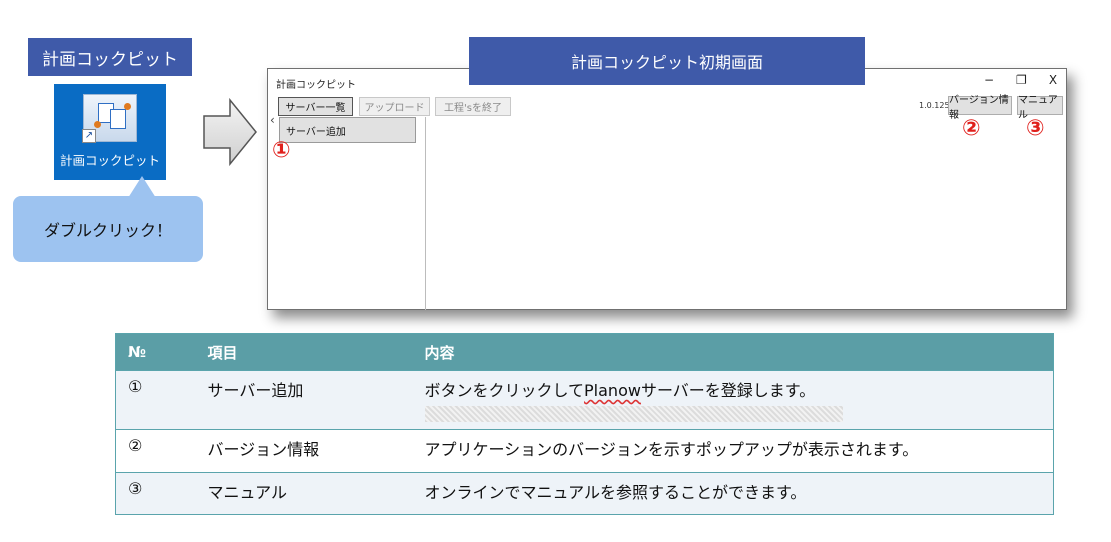 This screenshot has width=1111, height=542. I want to click on row-content: オンラインでマニュアルを参照することができます。, so click(733, 493).